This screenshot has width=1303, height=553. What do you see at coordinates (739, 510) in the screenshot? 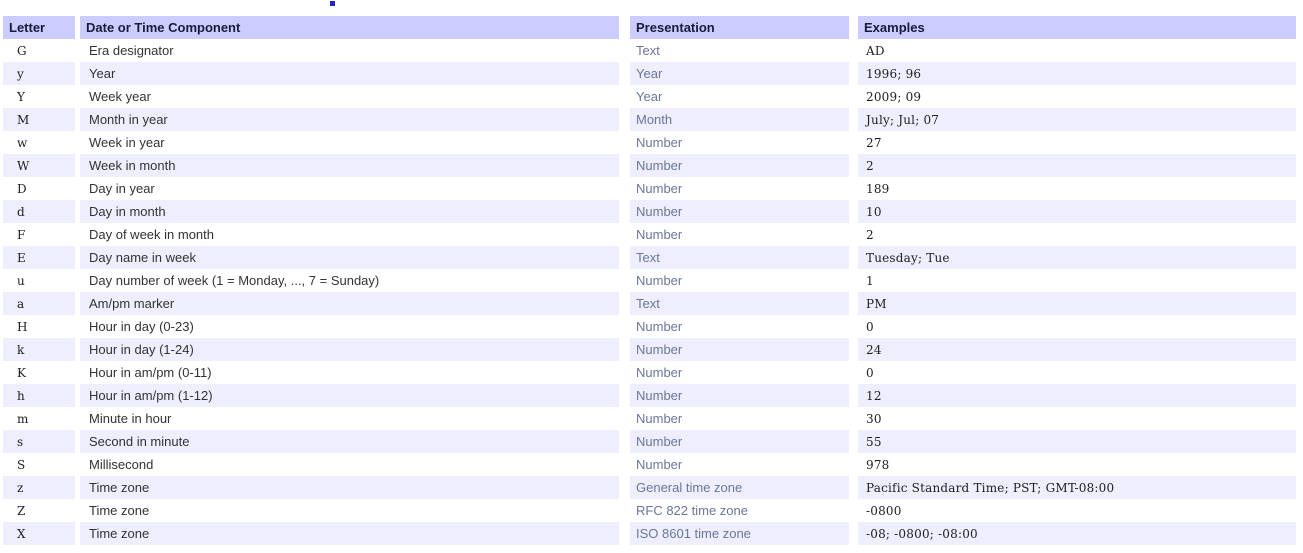
I see `cell-presentation: RFC 822 time zone` at bounding box center [739, 510].